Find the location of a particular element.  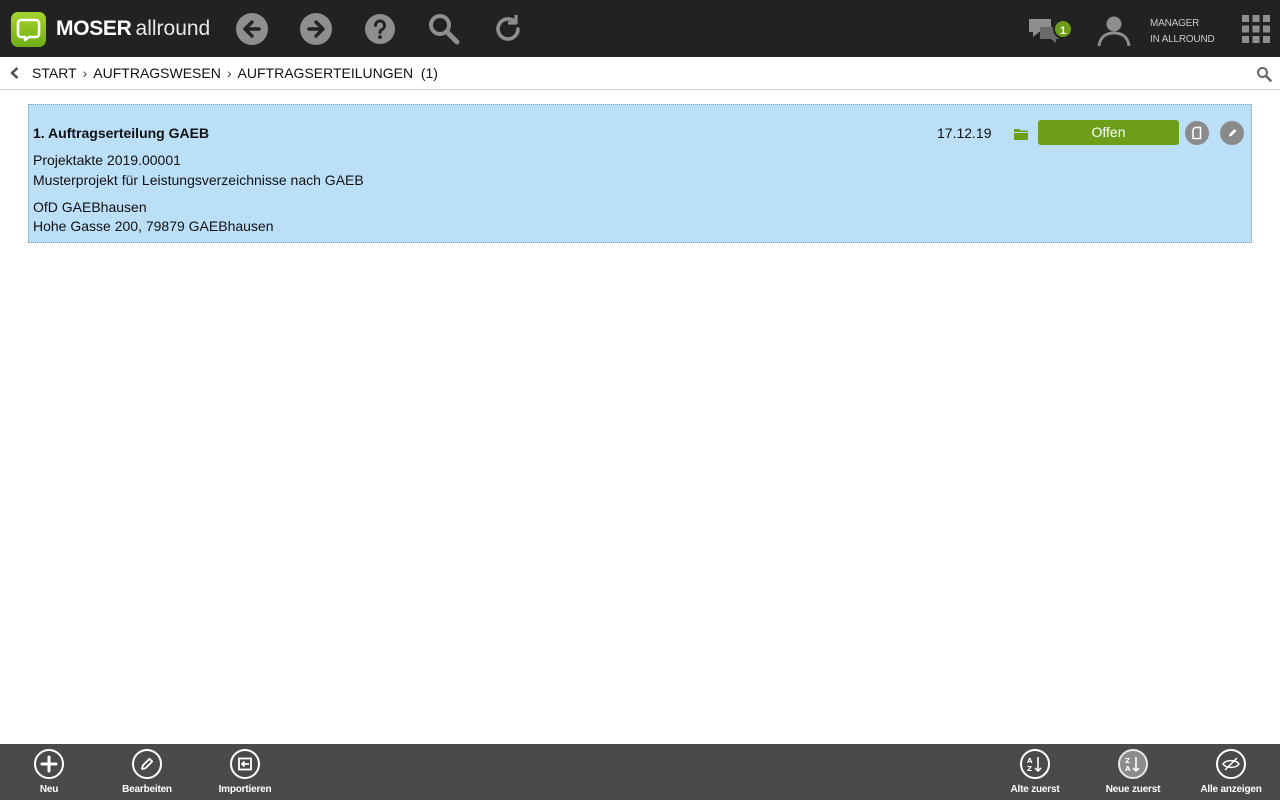

sort-old-first-button: A Z Alte zuerst is located at coordinates (1035, 772).